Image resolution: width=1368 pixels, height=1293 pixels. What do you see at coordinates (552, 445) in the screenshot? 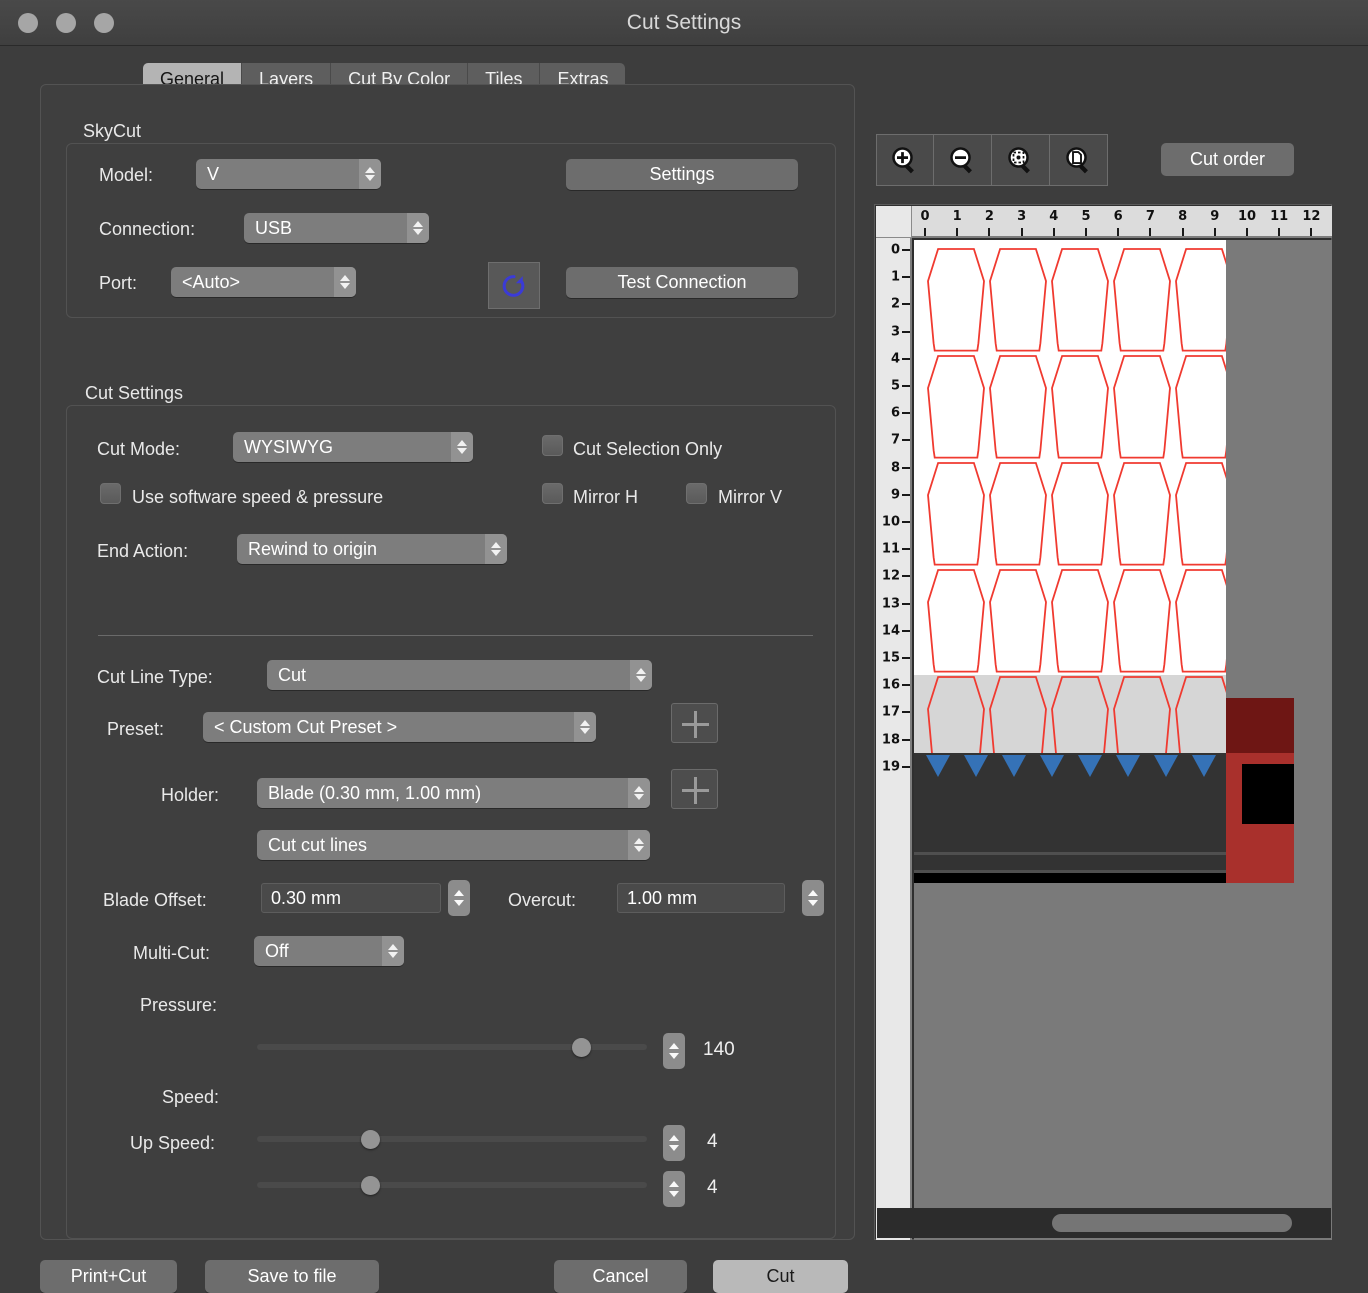
I see `cut-selection-only-checkbox` at bounding box center [552, 445].